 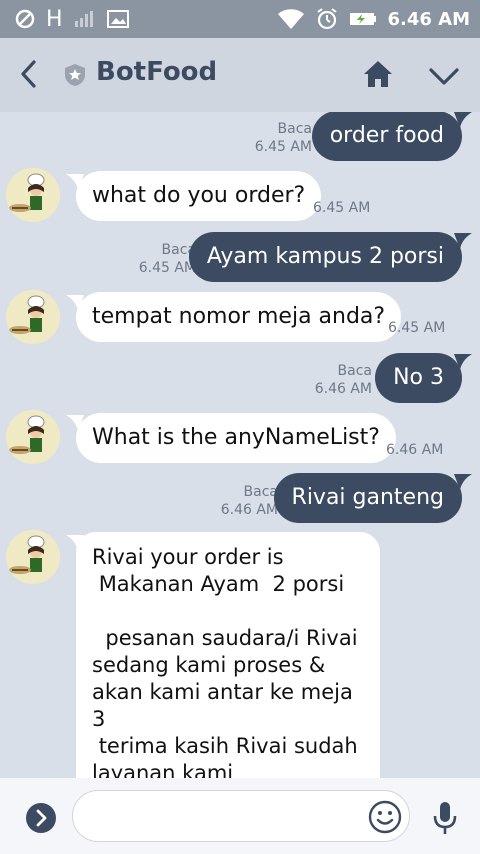 I want to click on outgoing-message: No 3, so click(x=418, y=378).